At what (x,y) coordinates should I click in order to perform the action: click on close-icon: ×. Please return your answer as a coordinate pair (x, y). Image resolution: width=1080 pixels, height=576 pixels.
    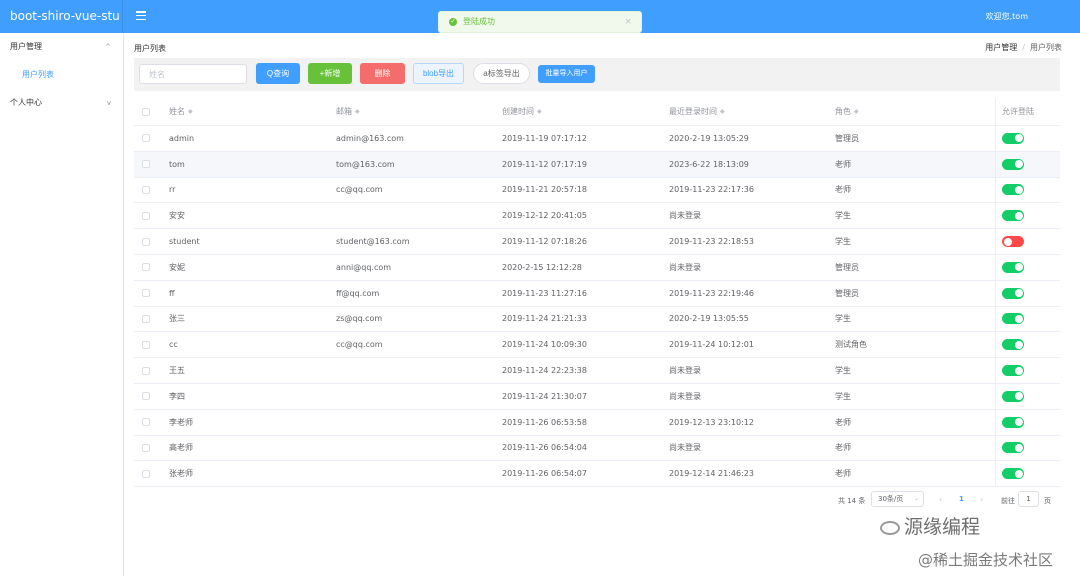
    Looking at the image, I should click on (628, 22).